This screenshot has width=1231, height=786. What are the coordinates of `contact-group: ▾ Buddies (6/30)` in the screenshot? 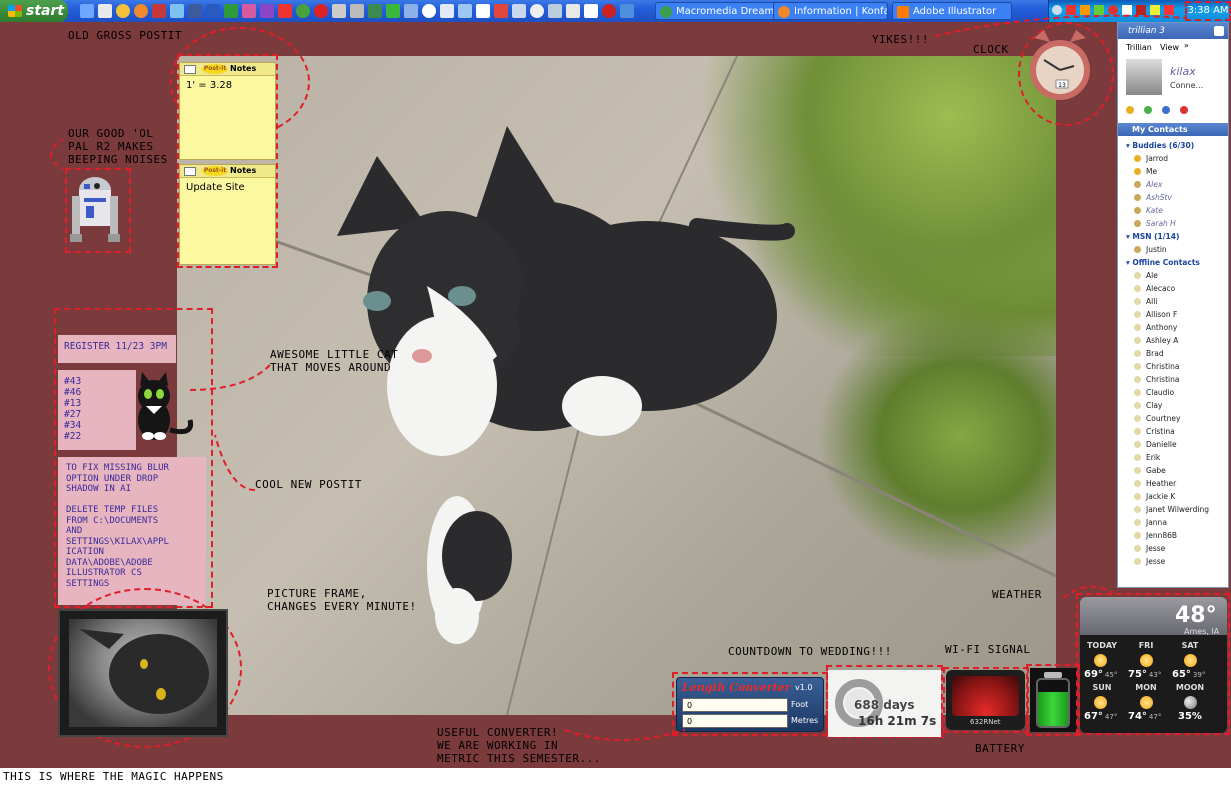 It's located at (1172, 145).